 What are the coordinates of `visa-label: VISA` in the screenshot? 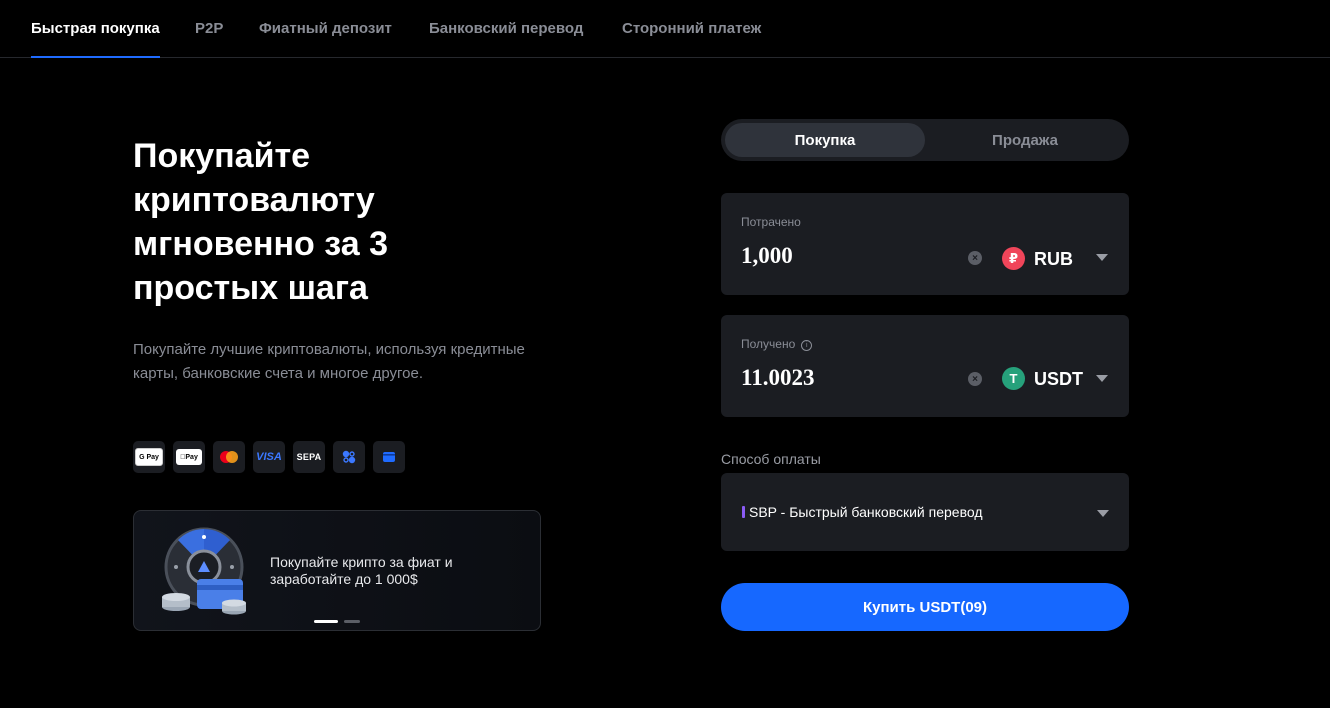 It's located at (269, 457).